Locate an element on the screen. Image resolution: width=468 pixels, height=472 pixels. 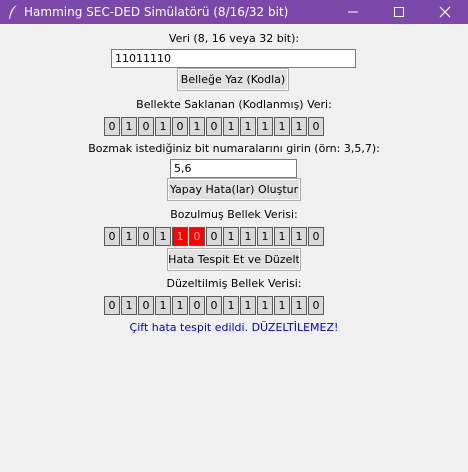
maximize-button is located at coordinates (399, 12).